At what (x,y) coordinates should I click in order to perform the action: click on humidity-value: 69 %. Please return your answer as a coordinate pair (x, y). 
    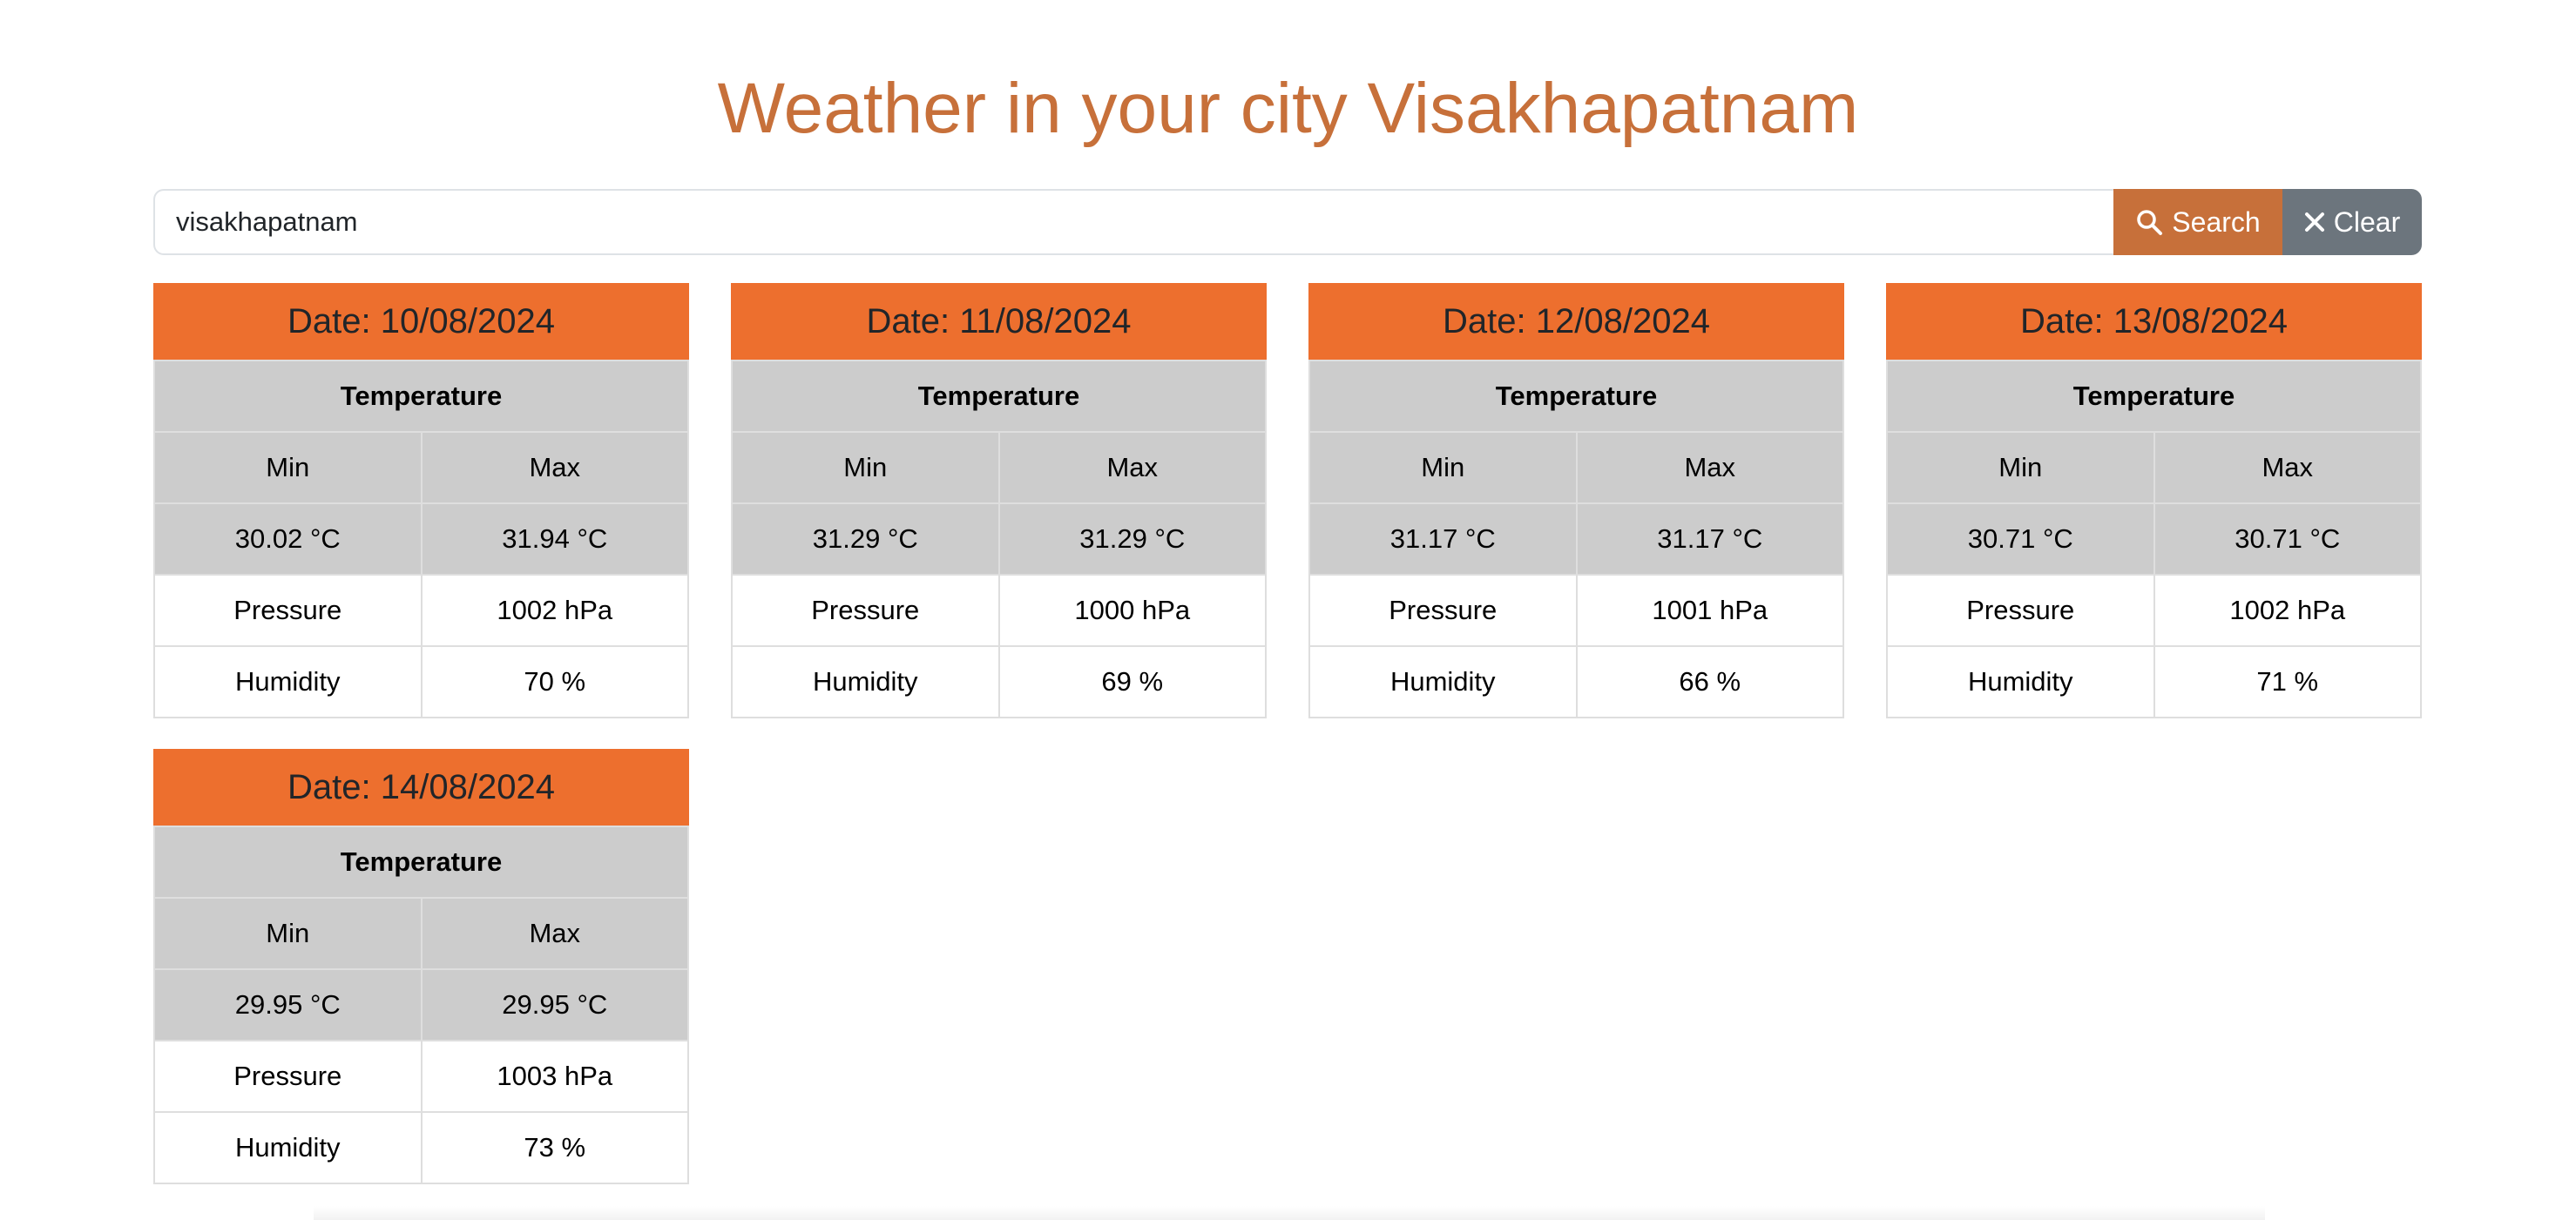
    Looking at the image, I should click on (1132, 681).